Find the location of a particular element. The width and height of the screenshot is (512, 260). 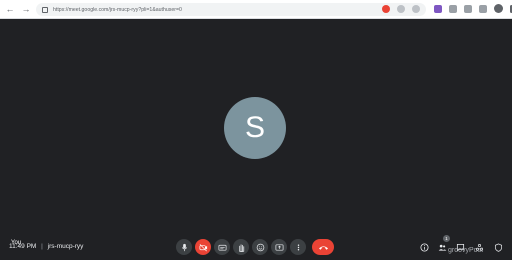

people-icon is located at coordinates (442, 247).